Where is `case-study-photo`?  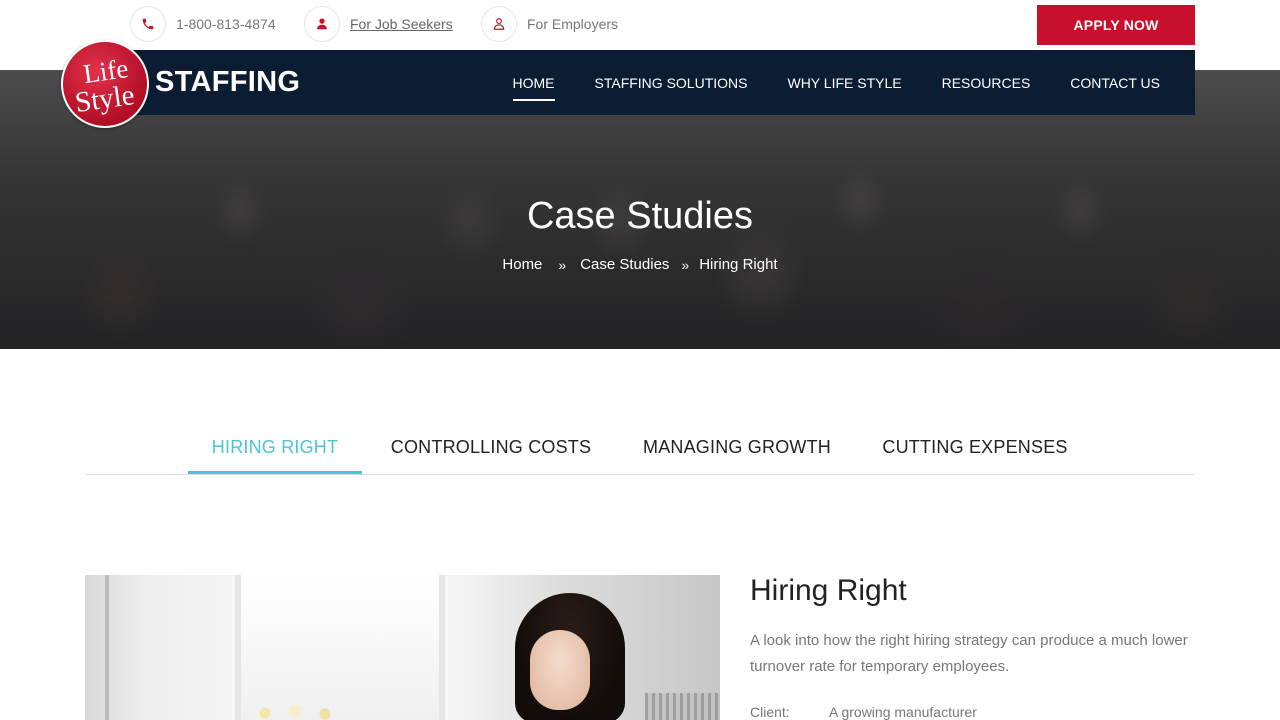
case-study-photo is located at coordinates (402, 647).